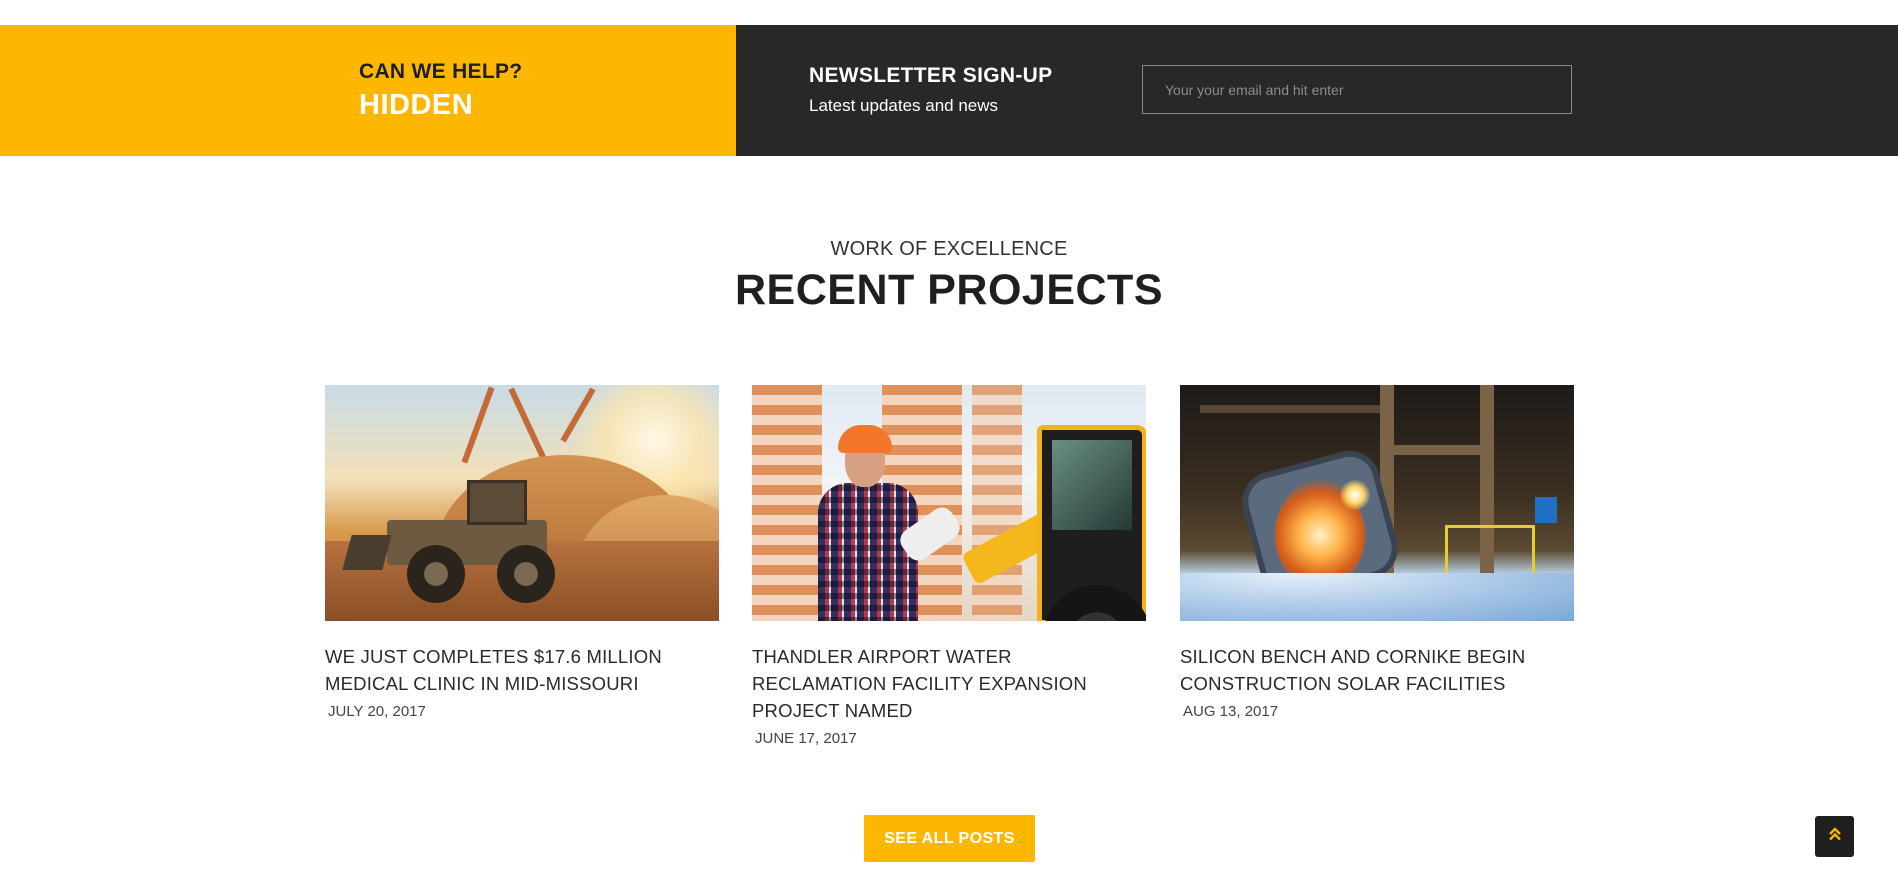 This screenshot has width=1898, height=875. Describe the element at coordinates (416, 105) in the screenshot. I see `help-value: HIDDEN` at that location.